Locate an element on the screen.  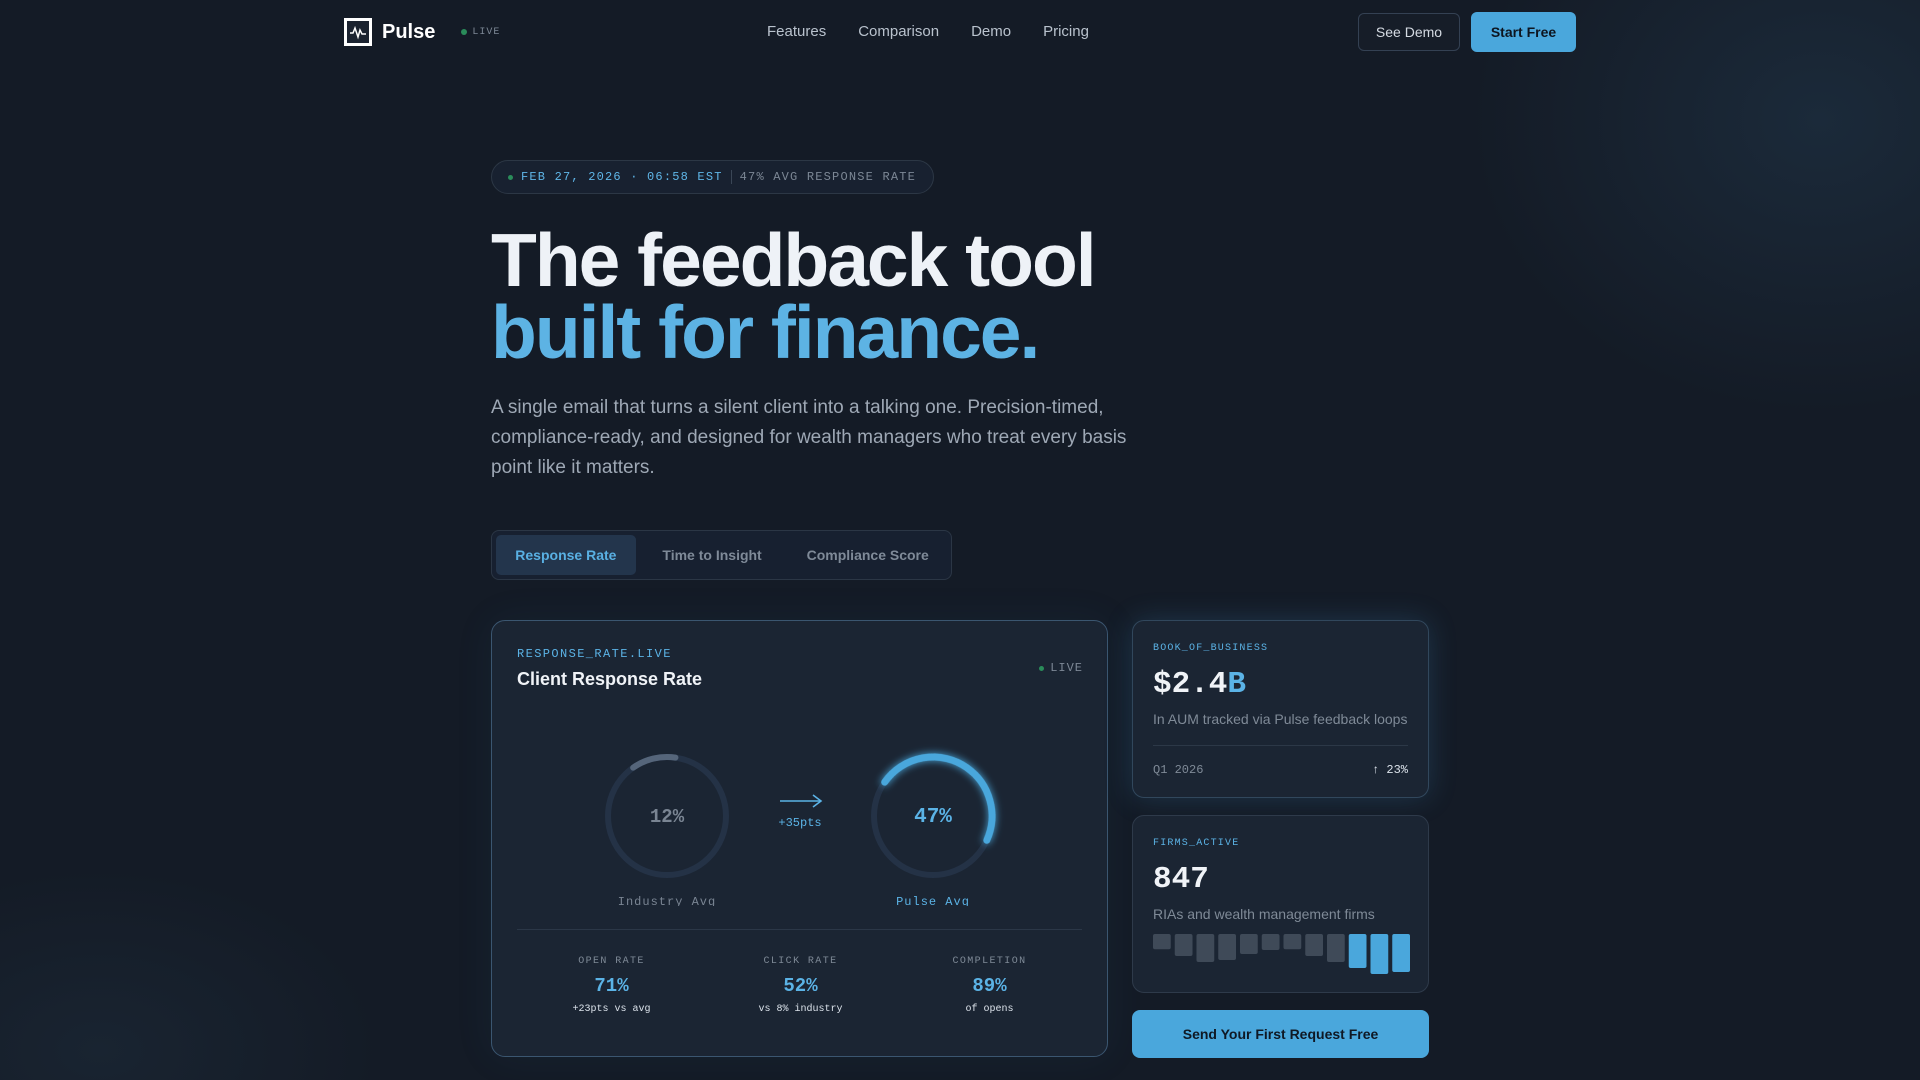
aum-value-suffix: B is located at coordinates (1237, 684).